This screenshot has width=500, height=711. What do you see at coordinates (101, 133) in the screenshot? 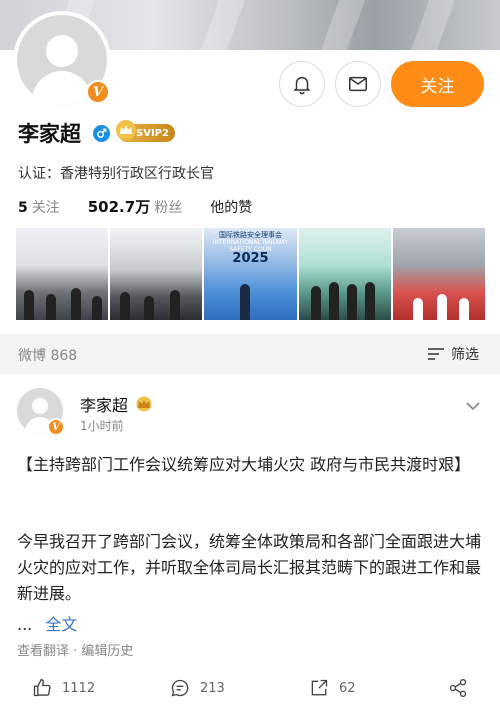
I see `male-gender-icon` at bounding box center [101, 133].